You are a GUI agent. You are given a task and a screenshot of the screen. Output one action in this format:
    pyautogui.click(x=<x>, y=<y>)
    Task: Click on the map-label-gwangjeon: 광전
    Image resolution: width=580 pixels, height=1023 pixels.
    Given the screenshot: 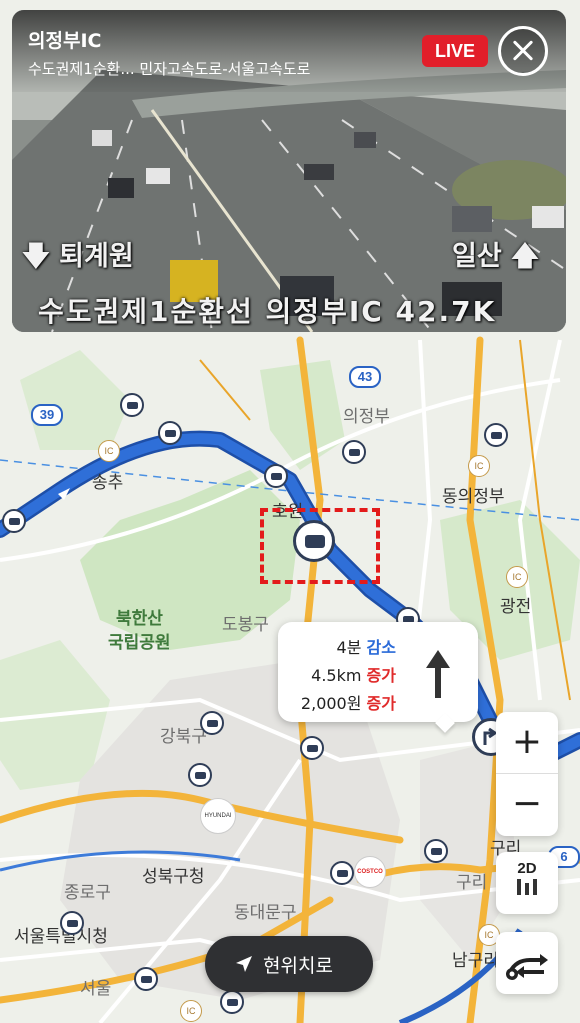 What is the action you would take?
    pyautogui.click(x=516, y=607)
    